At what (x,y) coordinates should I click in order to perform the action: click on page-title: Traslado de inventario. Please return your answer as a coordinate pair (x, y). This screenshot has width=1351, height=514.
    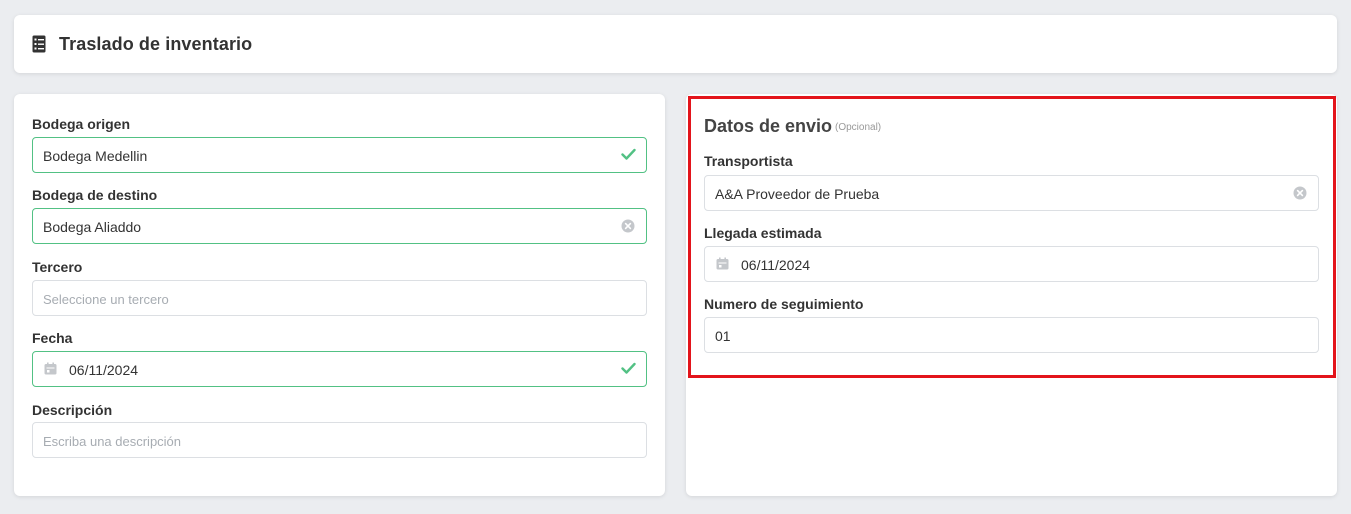
    Looking at the image, I should click on (156, 44).